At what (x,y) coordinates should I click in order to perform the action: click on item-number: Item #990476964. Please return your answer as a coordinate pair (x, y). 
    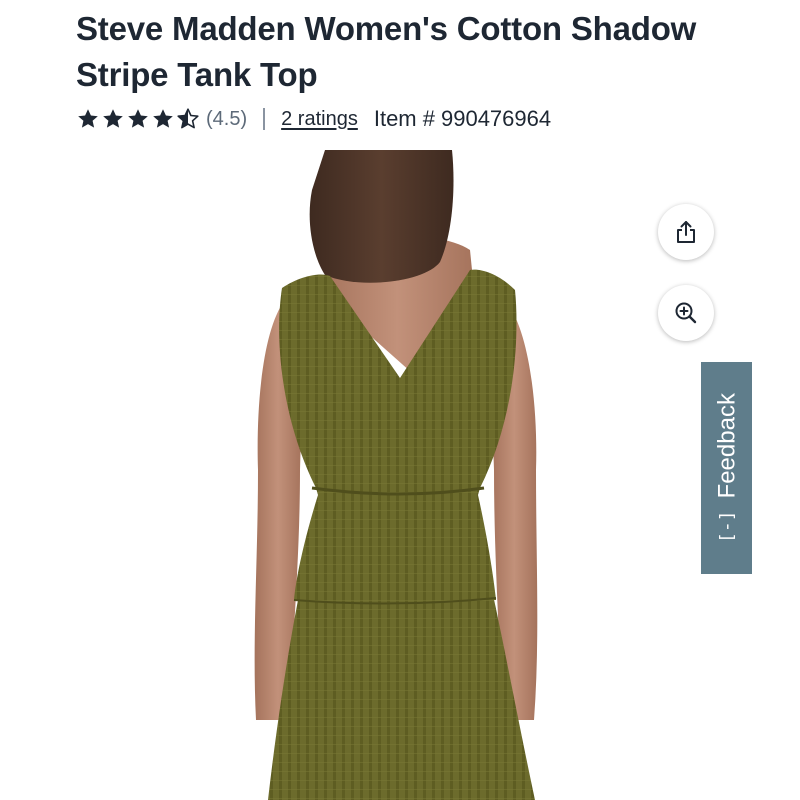
    Looking at the image, I should click on (462, 119).